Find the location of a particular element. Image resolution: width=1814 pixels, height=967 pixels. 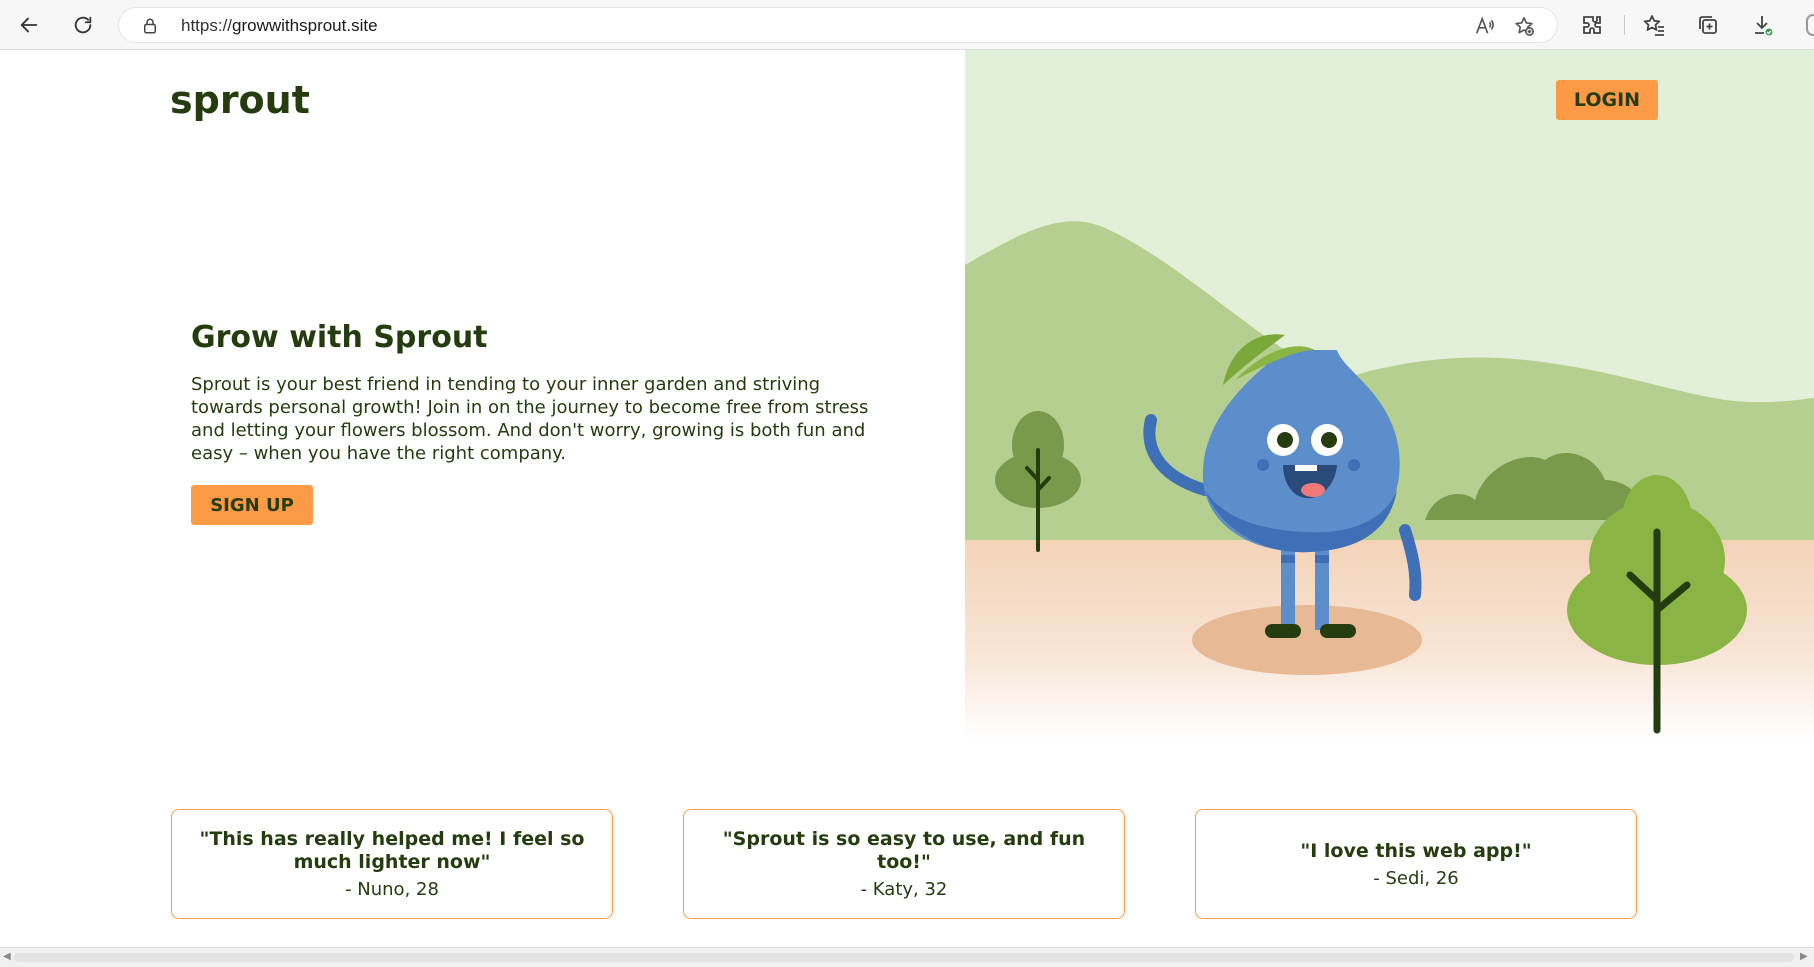

downloads-icon is located at coordinates (1762, 25).